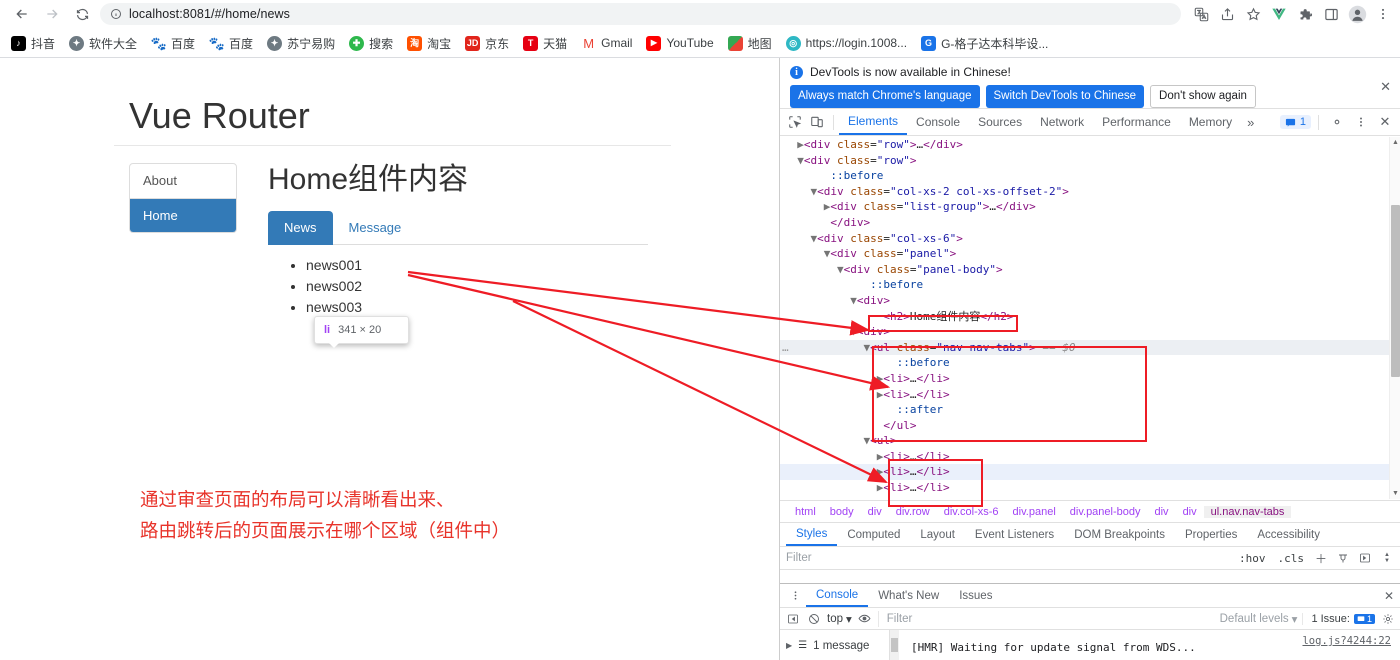 The height and width of the screenshot is (660, 1400). Describe the element at coordinates (103, 43) in the screenshot. I see `bookmark-item: ✦ 软件大全` at that location.